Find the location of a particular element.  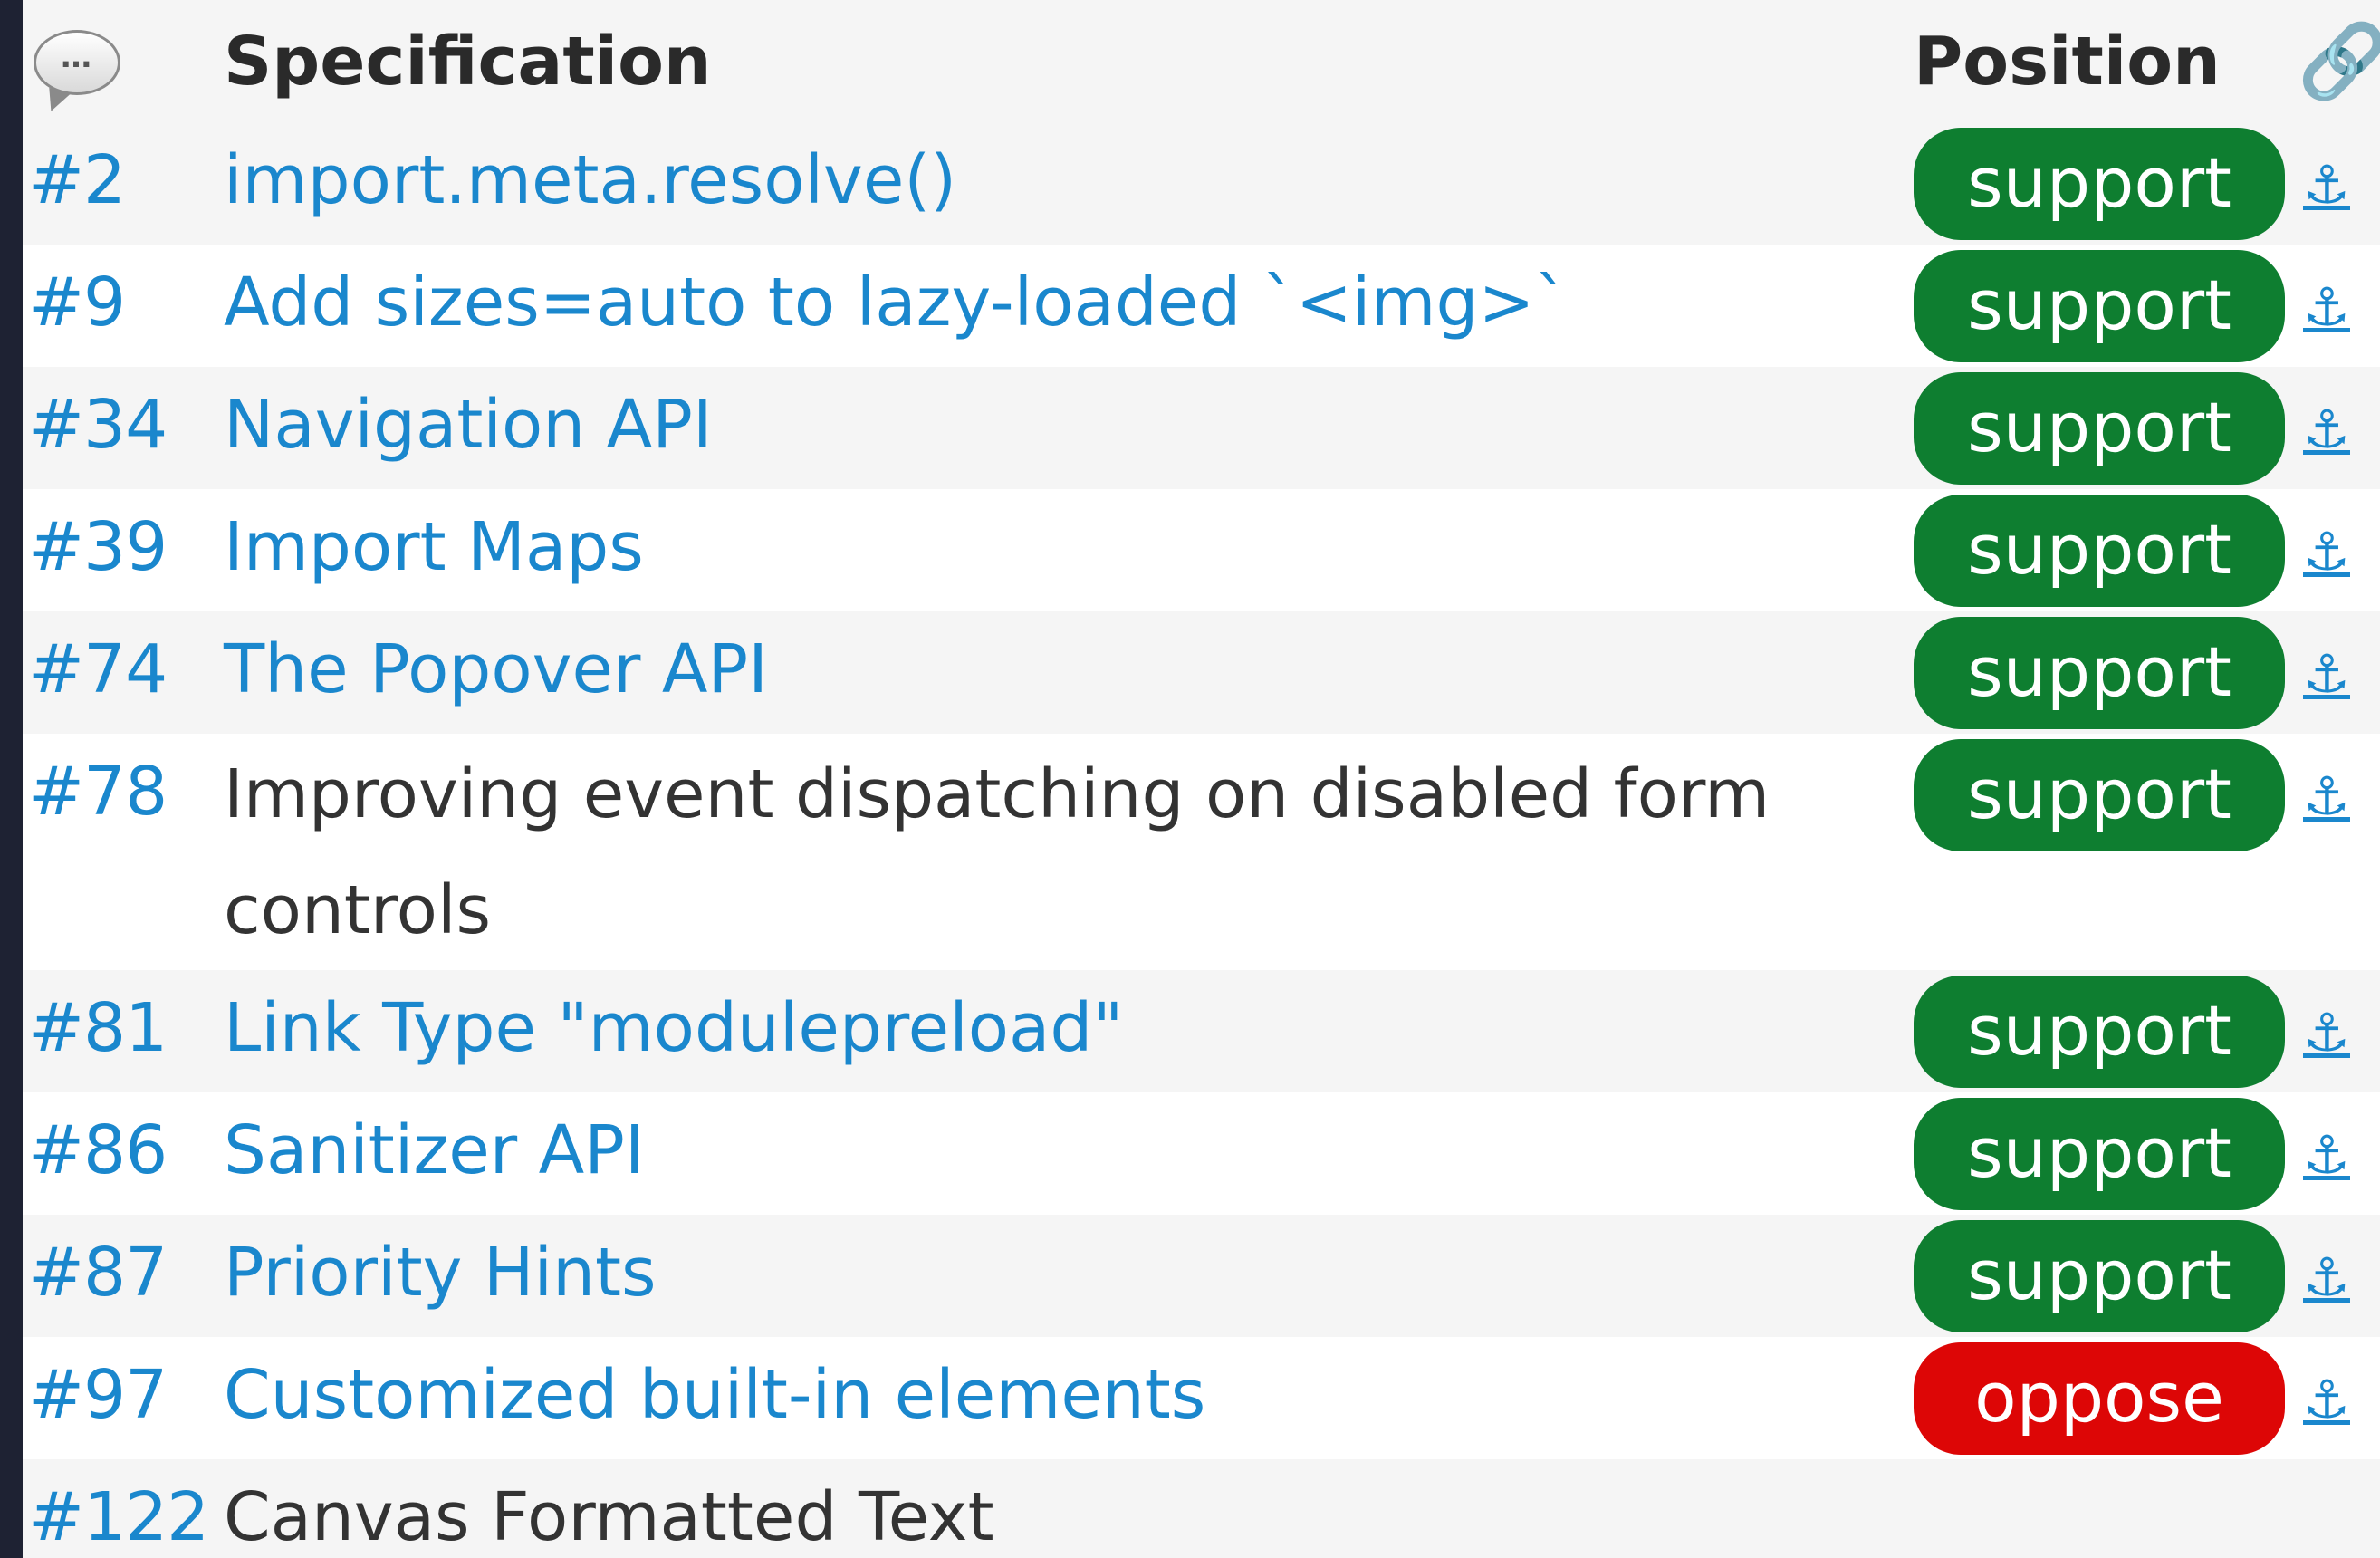

table-header-row: … Specification Position 🔗 is located at coordinates (1202, 61).